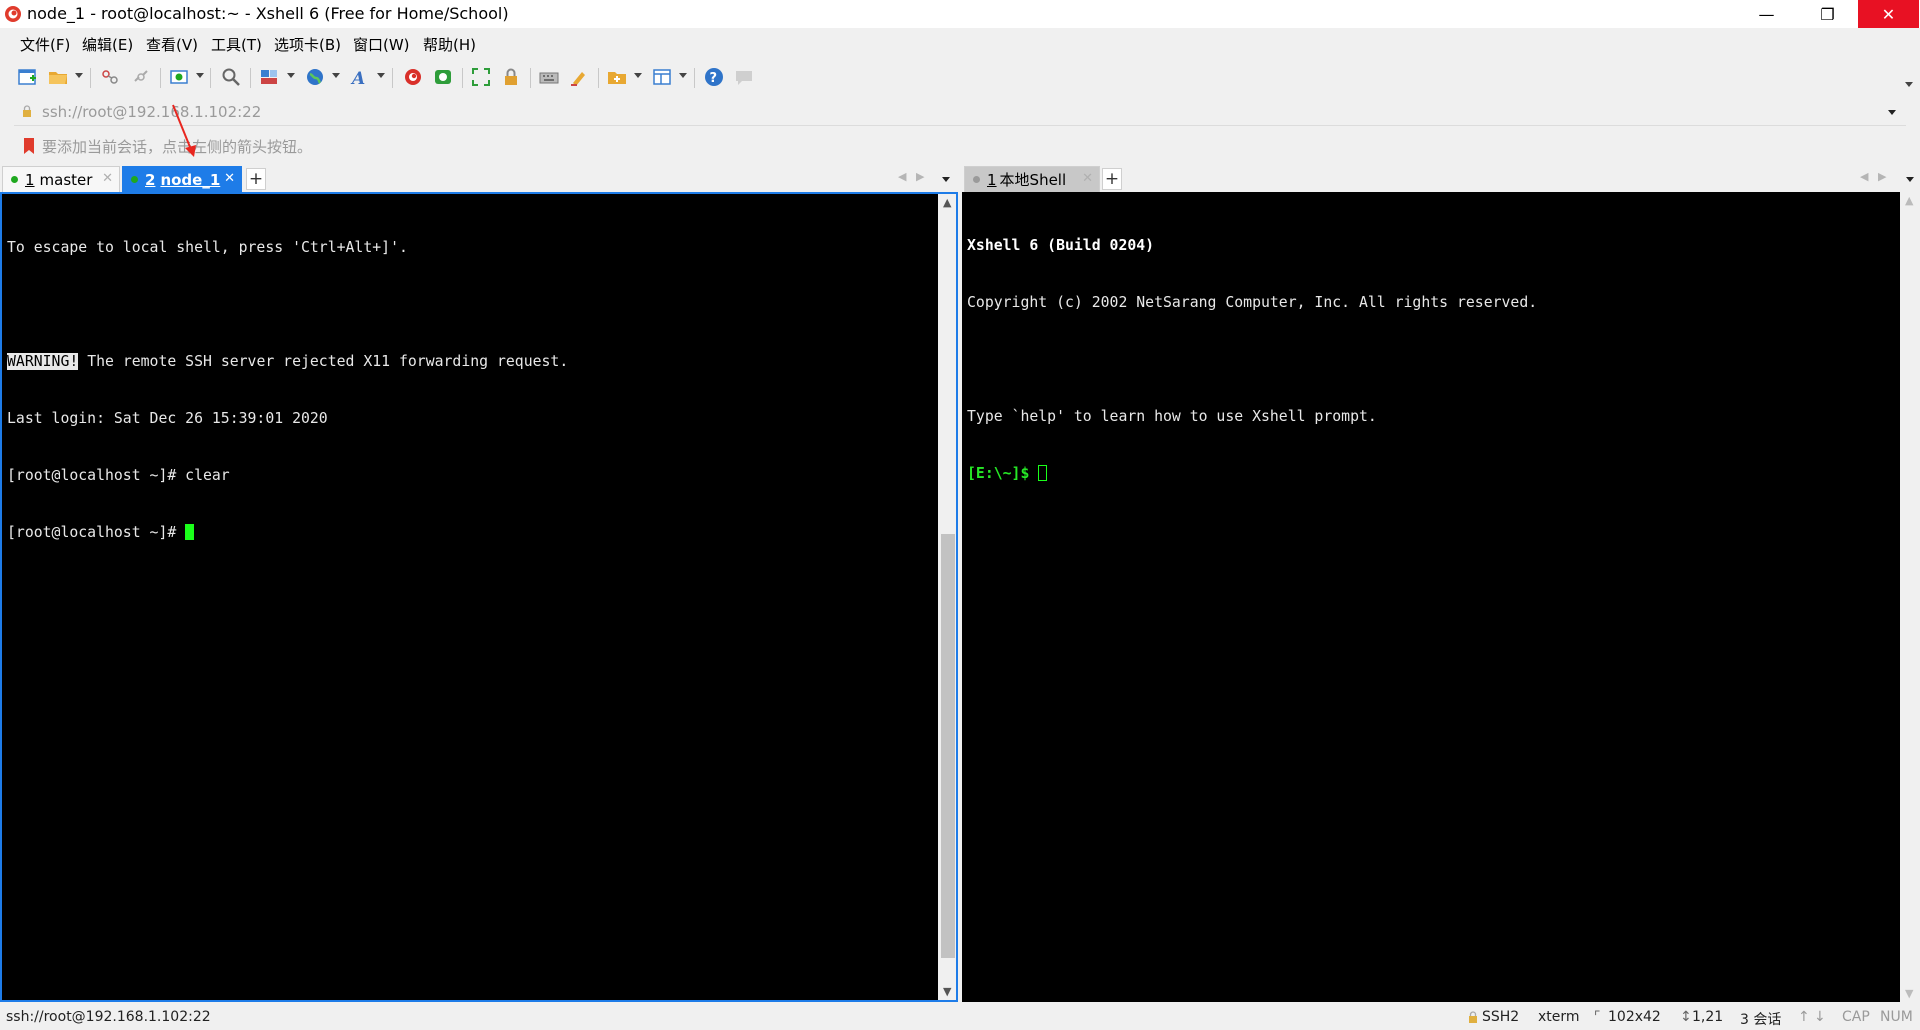 The width and height of the screenshot is (1920, 1030). Describe the element at coordinates (579, 77) in the screenshot. I see `highlight-icon` at that location.